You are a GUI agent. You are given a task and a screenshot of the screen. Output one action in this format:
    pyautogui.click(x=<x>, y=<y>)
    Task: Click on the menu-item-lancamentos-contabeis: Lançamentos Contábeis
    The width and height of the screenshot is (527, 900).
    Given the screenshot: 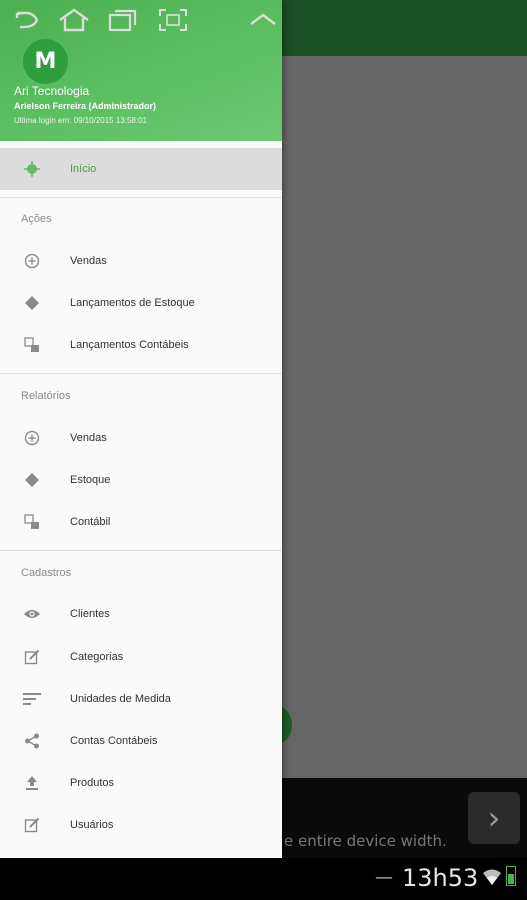 What is the action you would take?
    pyautogui.click(x=141, y=345)
    